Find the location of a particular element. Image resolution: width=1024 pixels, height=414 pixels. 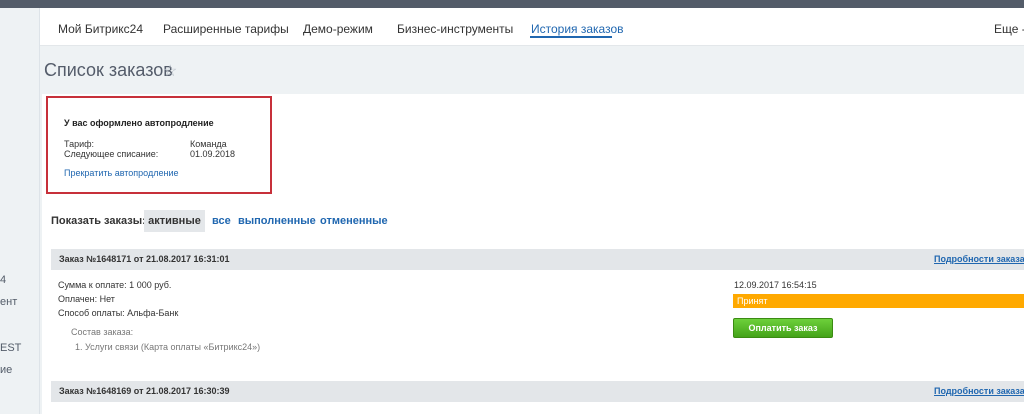

cancel-autopay-link: Прекратить автопродление is located at coordinates (121, 173).